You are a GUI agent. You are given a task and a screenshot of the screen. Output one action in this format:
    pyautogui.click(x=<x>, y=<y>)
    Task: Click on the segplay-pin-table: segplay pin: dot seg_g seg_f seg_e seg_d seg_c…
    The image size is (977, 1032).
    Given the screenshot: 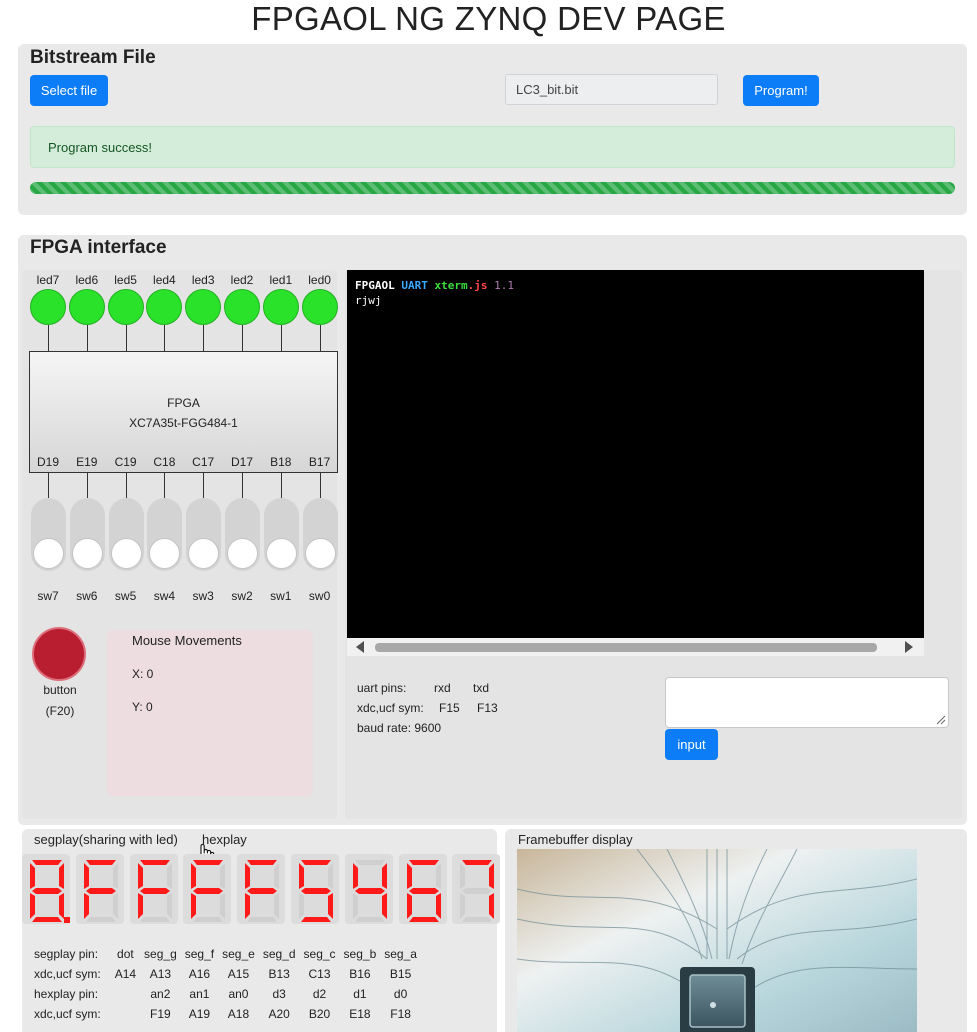 What is the action you would take?
    pyautogui.click(x=227, y=984)
    